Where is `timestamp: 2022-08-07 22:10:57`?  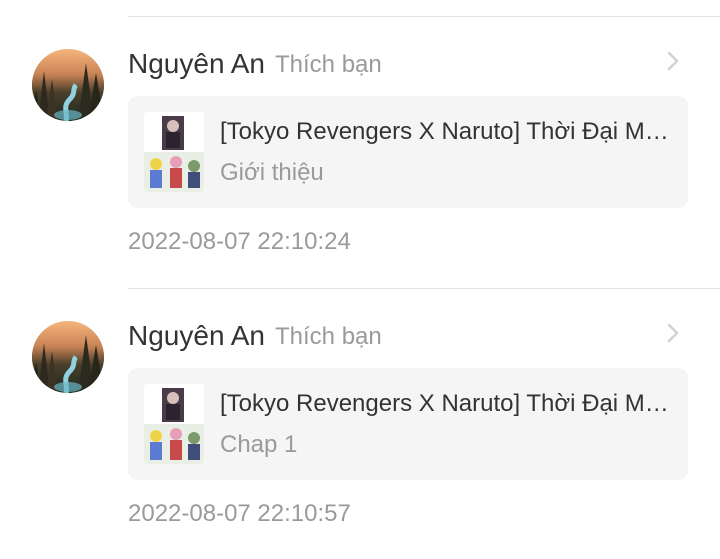 timestamp: 2022-08-07 22:10:57 is located at coordinates (239, 513).